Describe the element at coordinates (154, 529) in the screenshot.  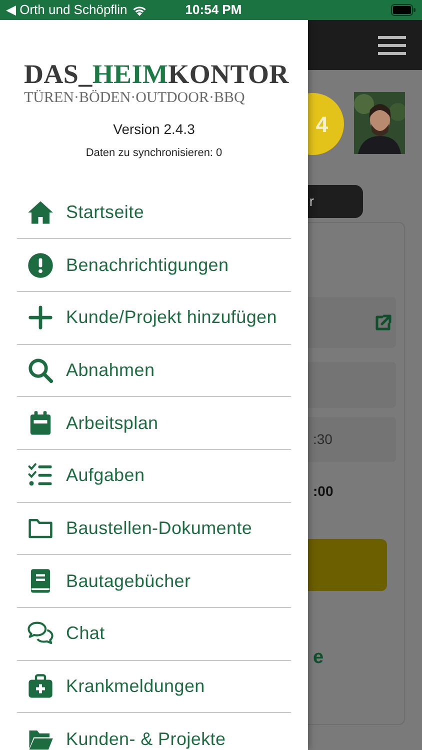
I see `menu-item: Baustellen-Dokumente` at that location.